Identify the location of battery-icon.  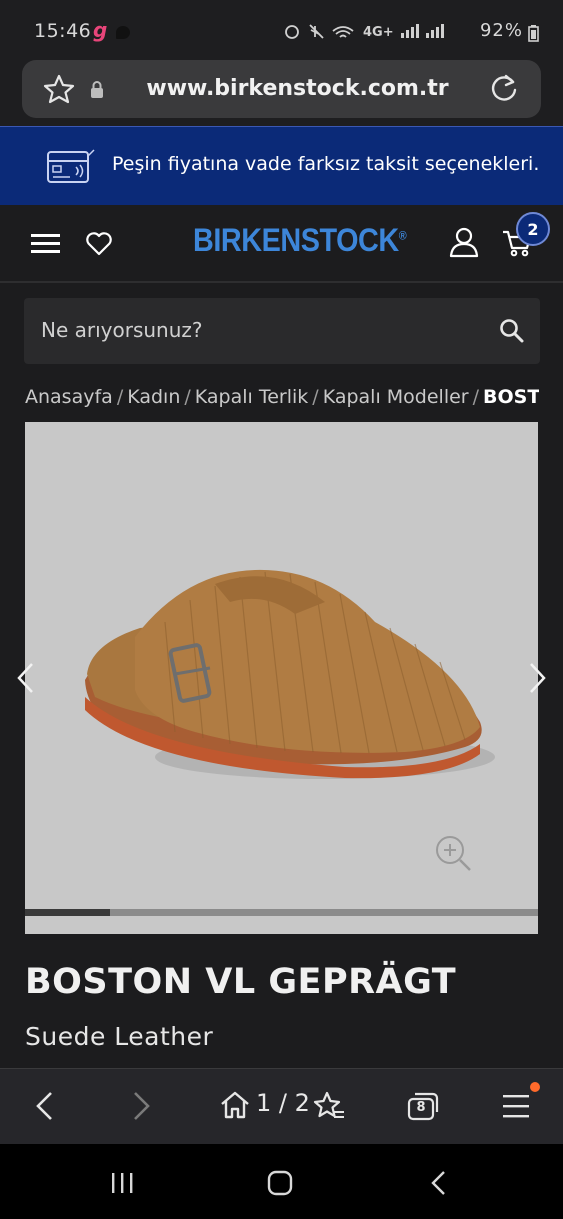
(533, 33).